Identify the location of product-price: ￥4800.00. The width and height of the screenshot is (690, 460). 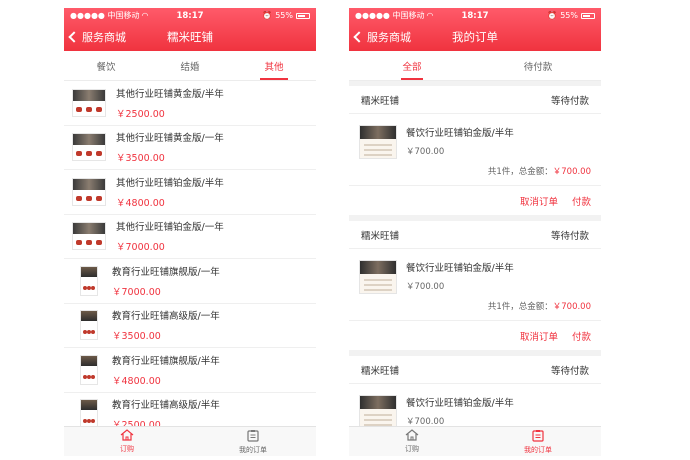
(136, 381).